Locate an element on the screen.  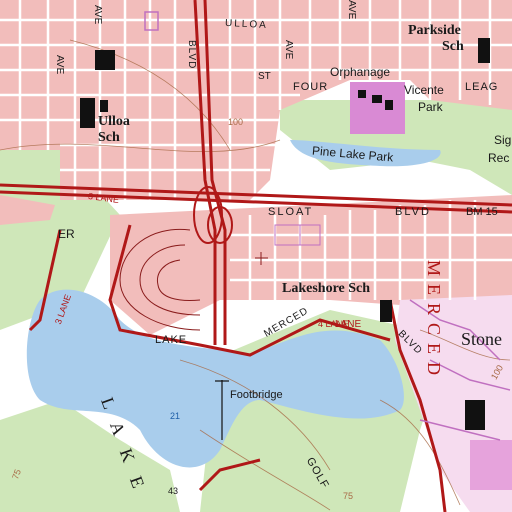
merced-vertical-label: MERCED is located at coordinates (434, 322).